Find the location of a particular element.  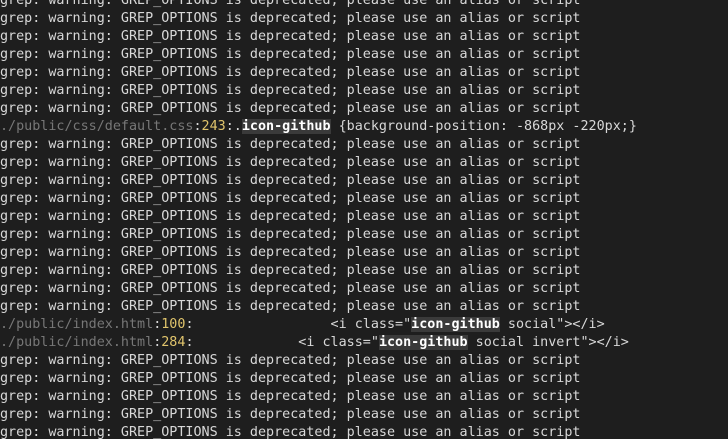

output-text: {background-position: -868px -220px;} is located at coordinates (483, 126).